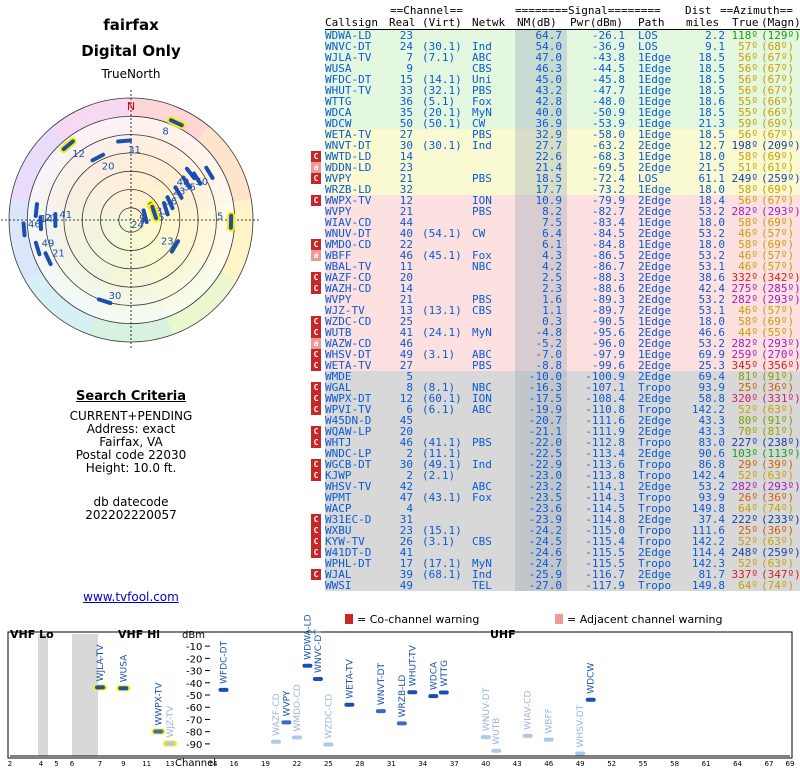 The image size is (800, 768). What do you see at coordinates (655, 585) in the screenshot?
I see `cell-path: Tropo` at bounding box center [655, 585].